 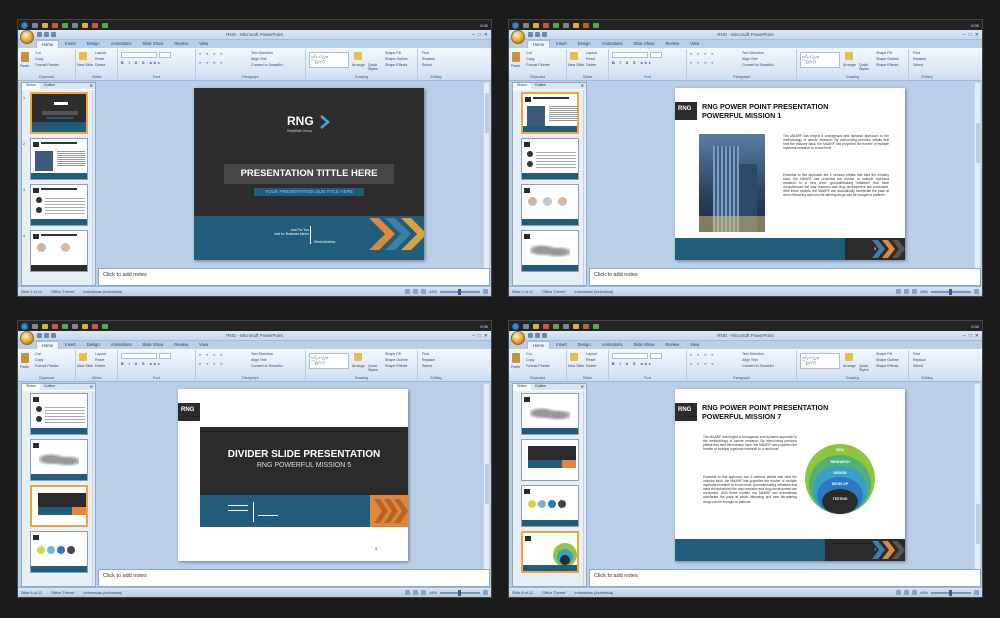 What do you see at coordinates (924, 593) in the screenshot?
I see `zoom-level: 48%` at bounding box center [924, 593].